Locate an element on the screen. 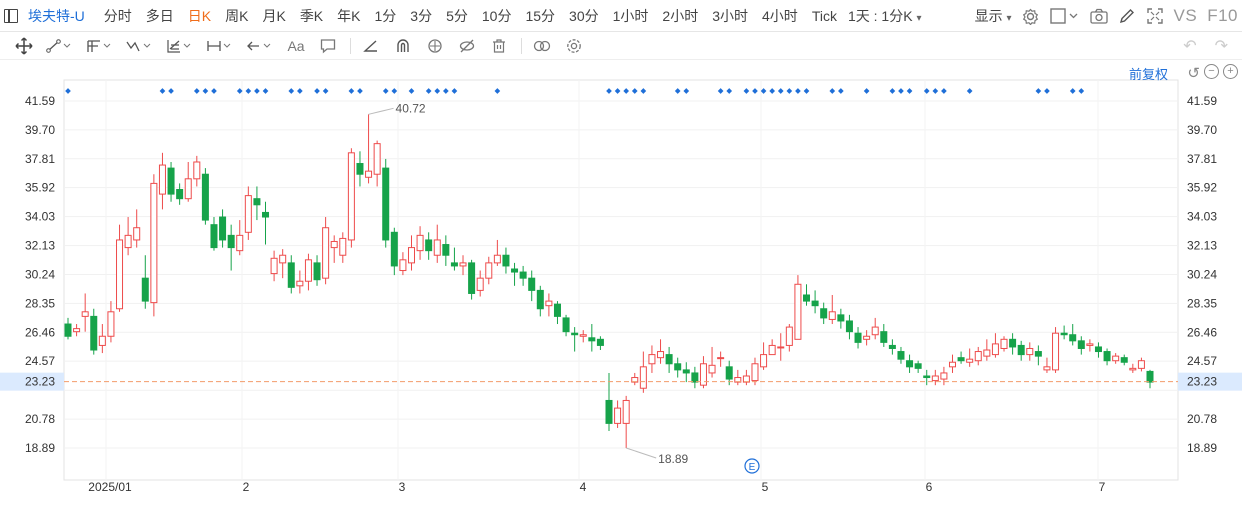 The width and height of the screenshot is (1242, 510). period-tab: 周K is located at coordinates (236, 16).